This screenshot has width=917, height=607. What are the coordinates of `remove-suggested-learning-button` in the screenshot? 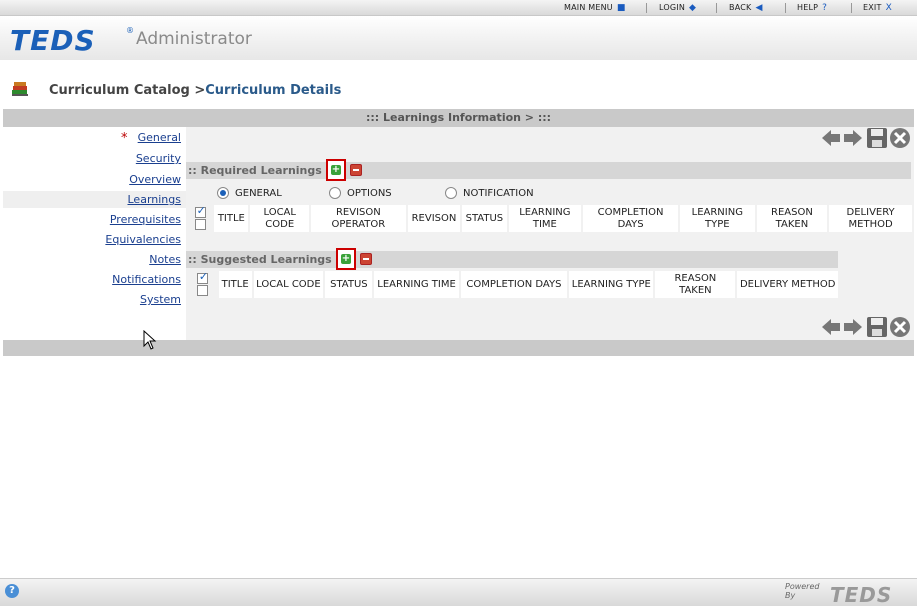 It's located at (366, 259).